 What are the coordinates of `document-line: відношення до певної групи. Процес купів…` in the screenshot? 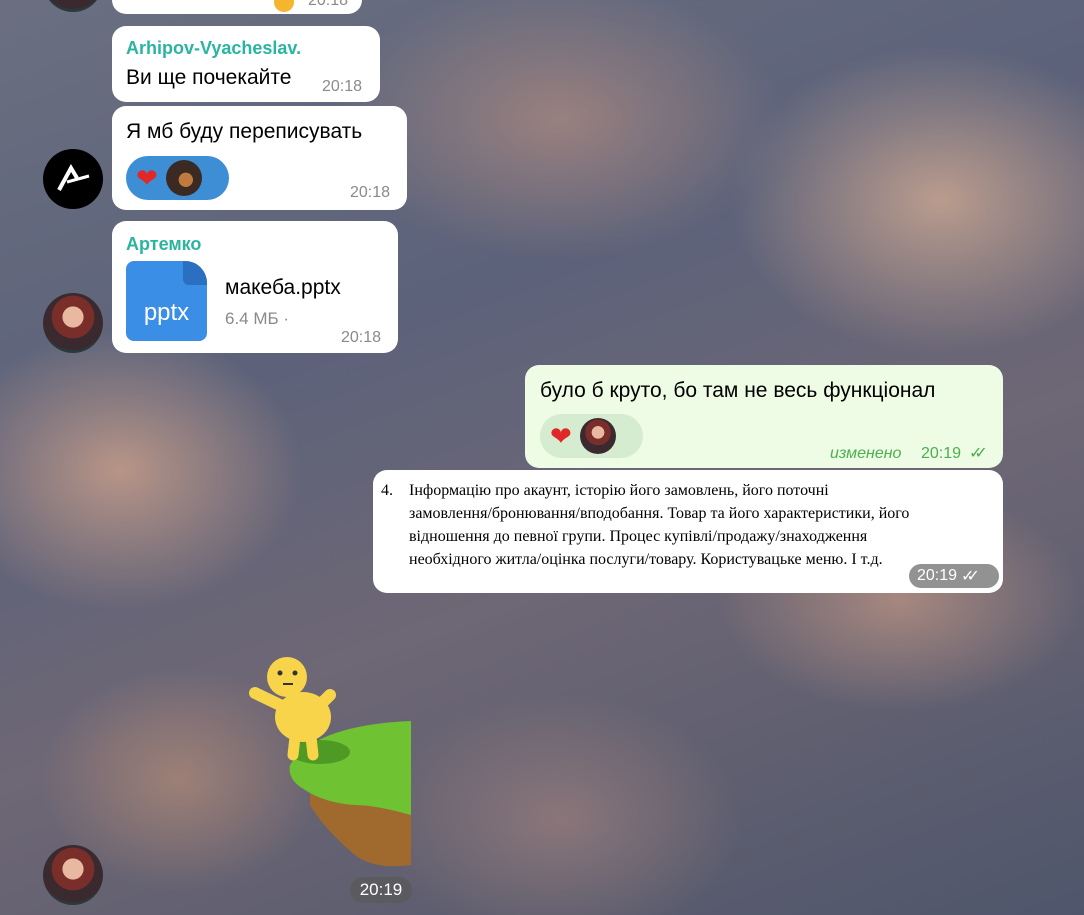 It's located at (638, 536).